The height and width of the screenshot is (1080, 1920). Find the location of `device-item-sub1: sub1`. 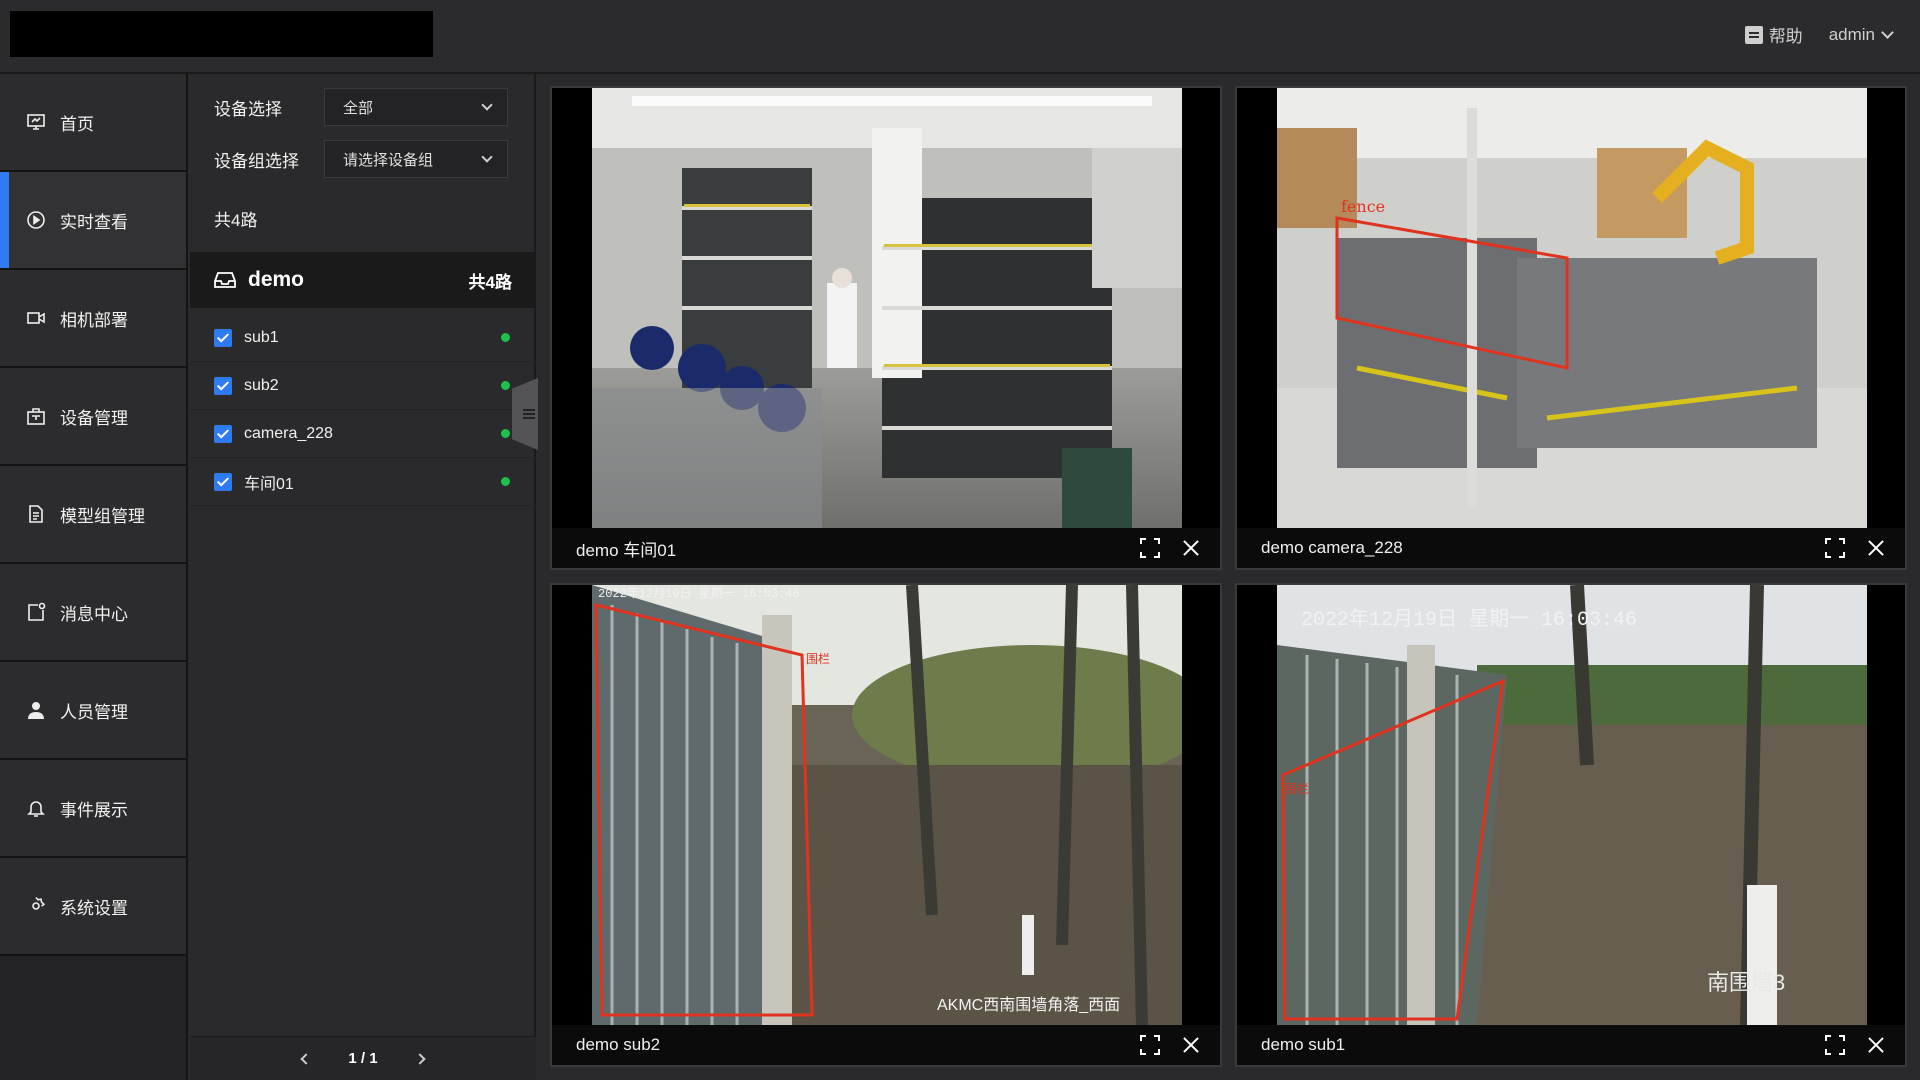

device-item-sub1: sub1 is located at coordinates (363, 338).